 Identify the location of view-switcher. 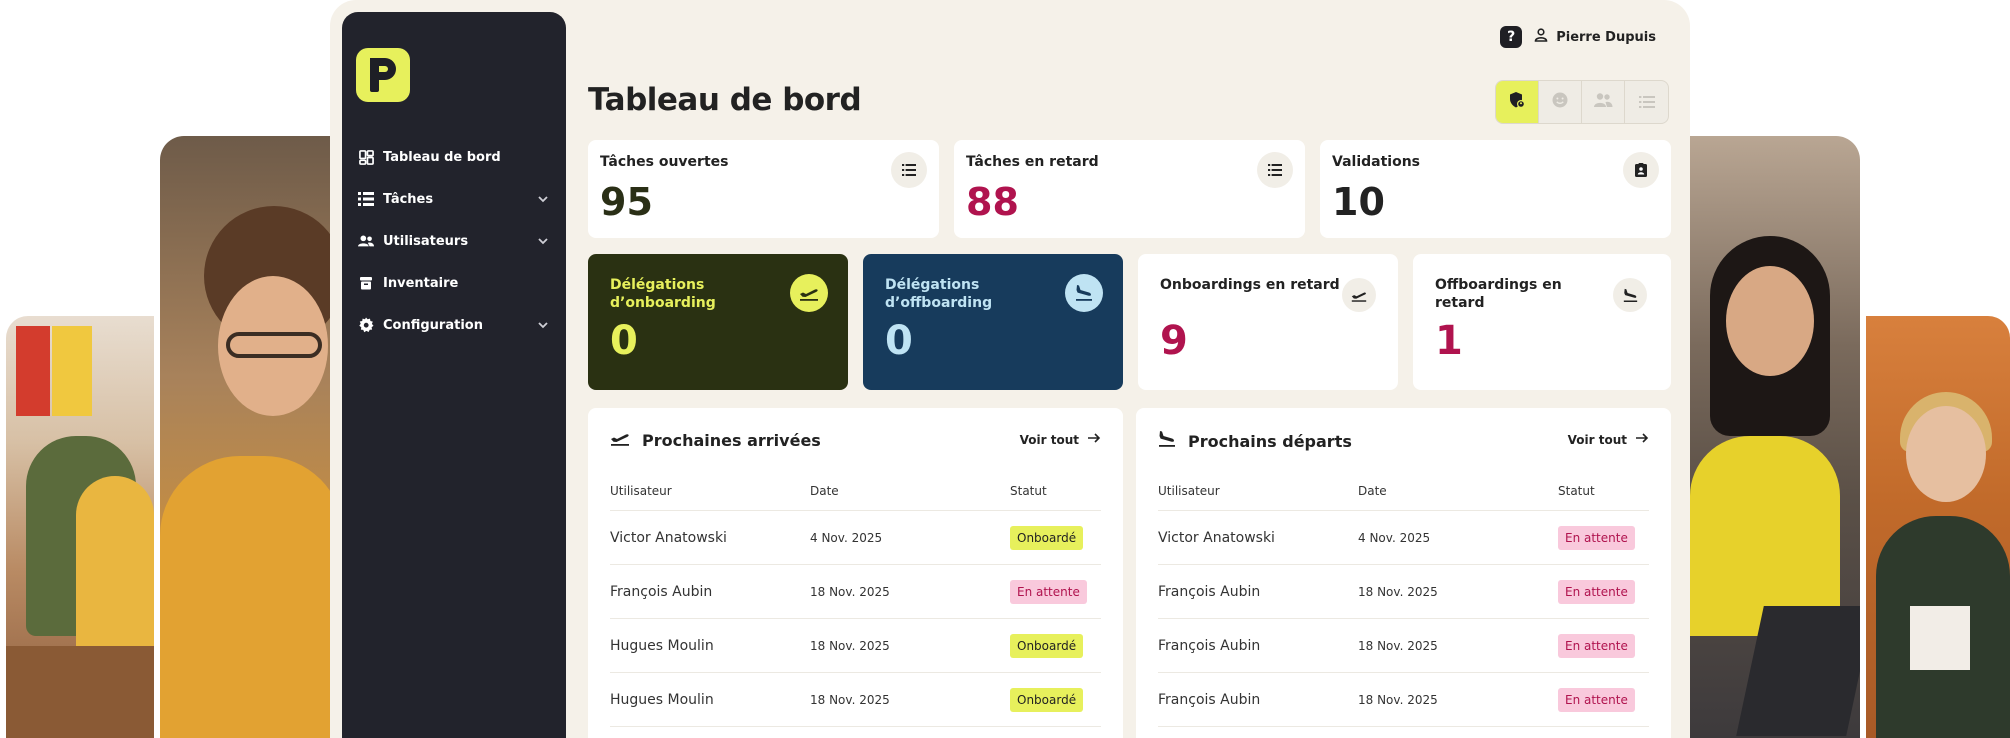
(1582, 102).